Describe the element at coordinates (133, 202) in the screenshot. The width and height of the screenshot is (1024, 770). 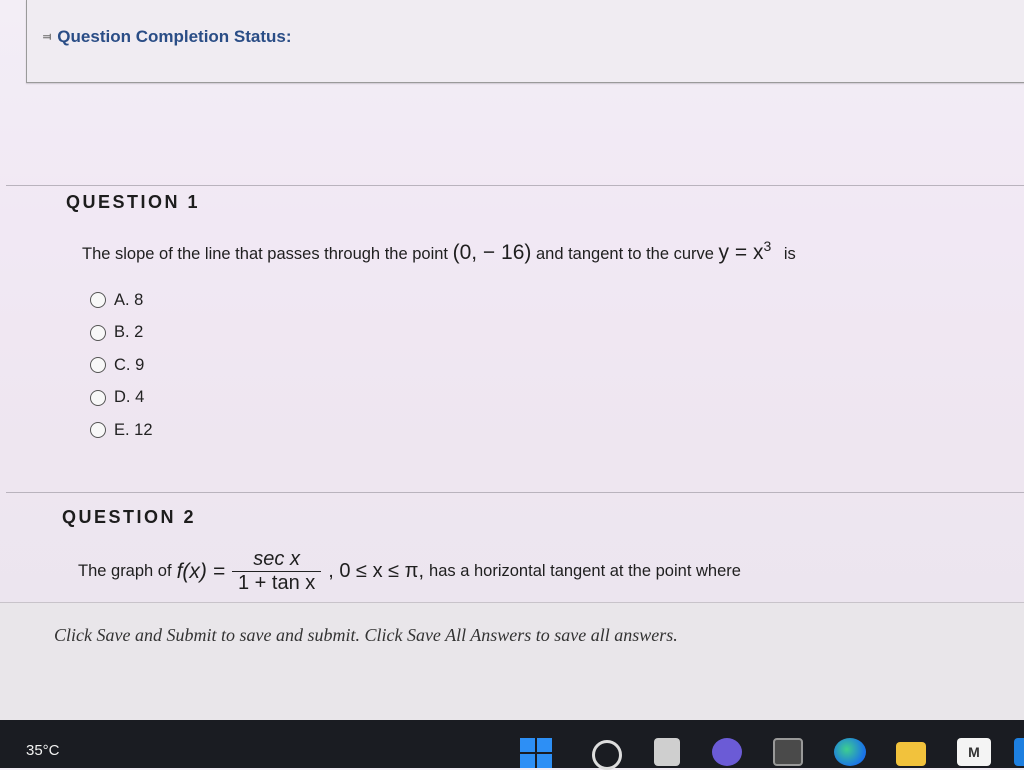
I see `question-1-heading: QUESTION 1` at that location.